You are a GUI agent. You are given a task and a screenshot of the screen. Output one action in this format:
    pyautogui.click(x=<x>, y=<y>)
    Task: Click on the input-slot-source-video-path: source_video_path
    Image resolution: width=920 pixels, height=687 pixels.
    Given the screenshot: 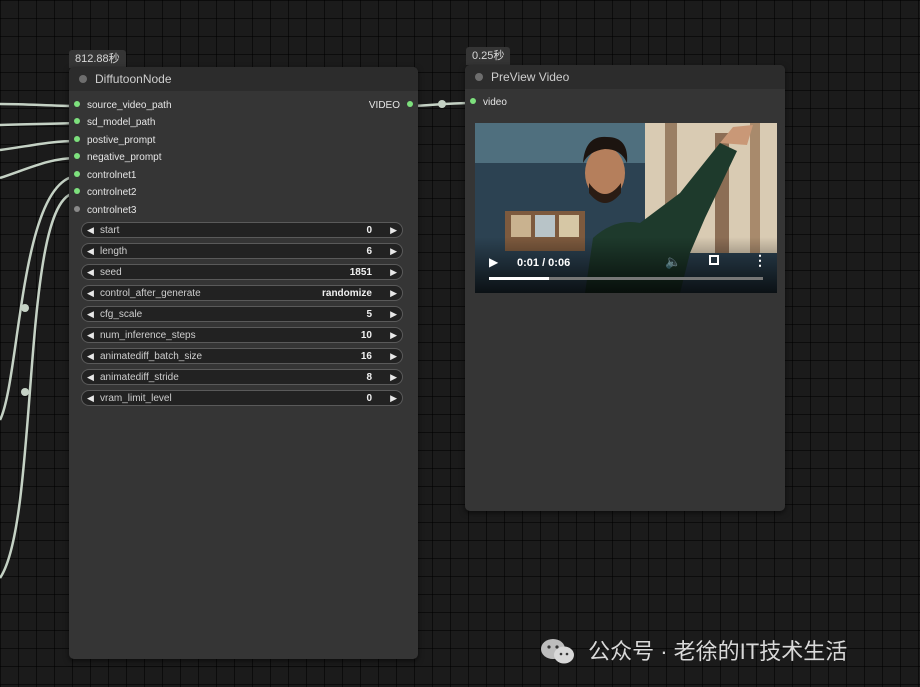 What is the action you would take?
    pyautogui.click(x=123, y=106)
    